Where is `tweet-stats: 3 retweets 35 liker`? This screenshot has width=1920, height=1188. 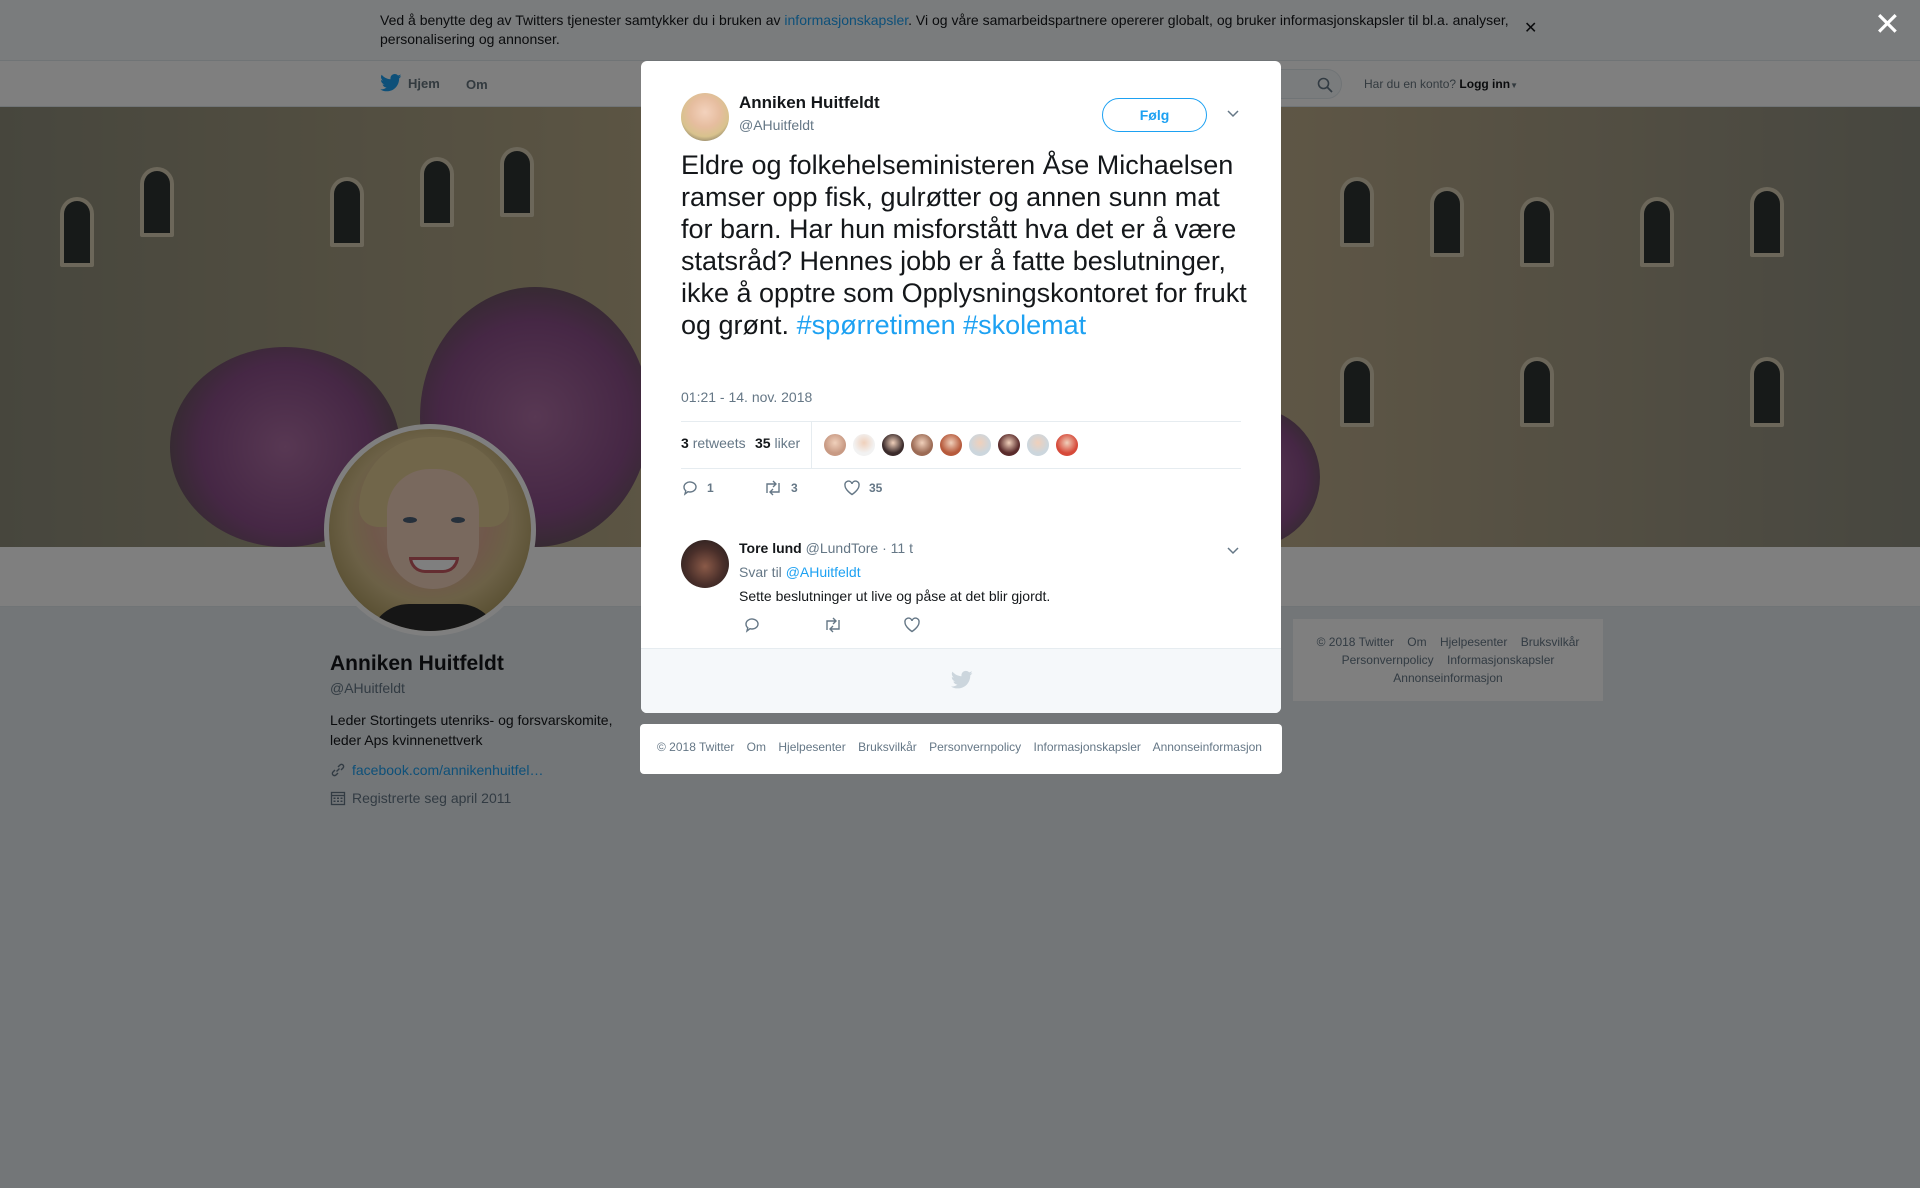 tweet-stats: 3 retweets 35 liker is located at coordinates (961, 445).